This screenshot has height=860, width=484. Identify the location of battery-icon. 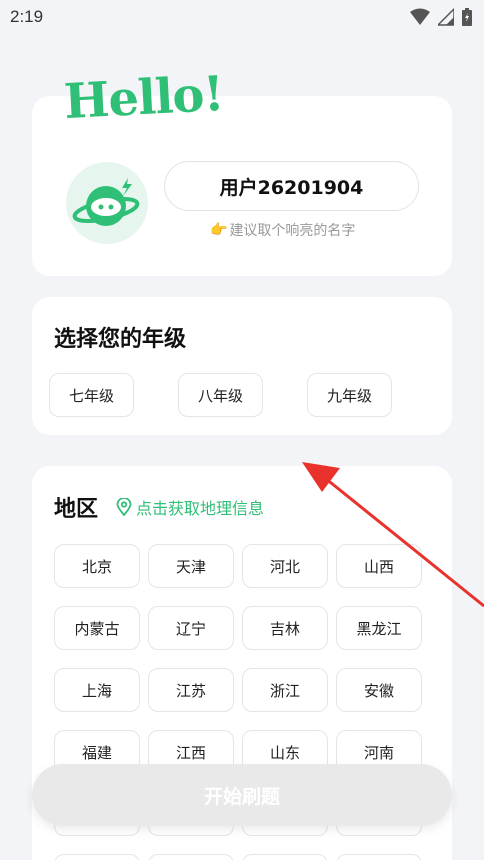
(467, 17).